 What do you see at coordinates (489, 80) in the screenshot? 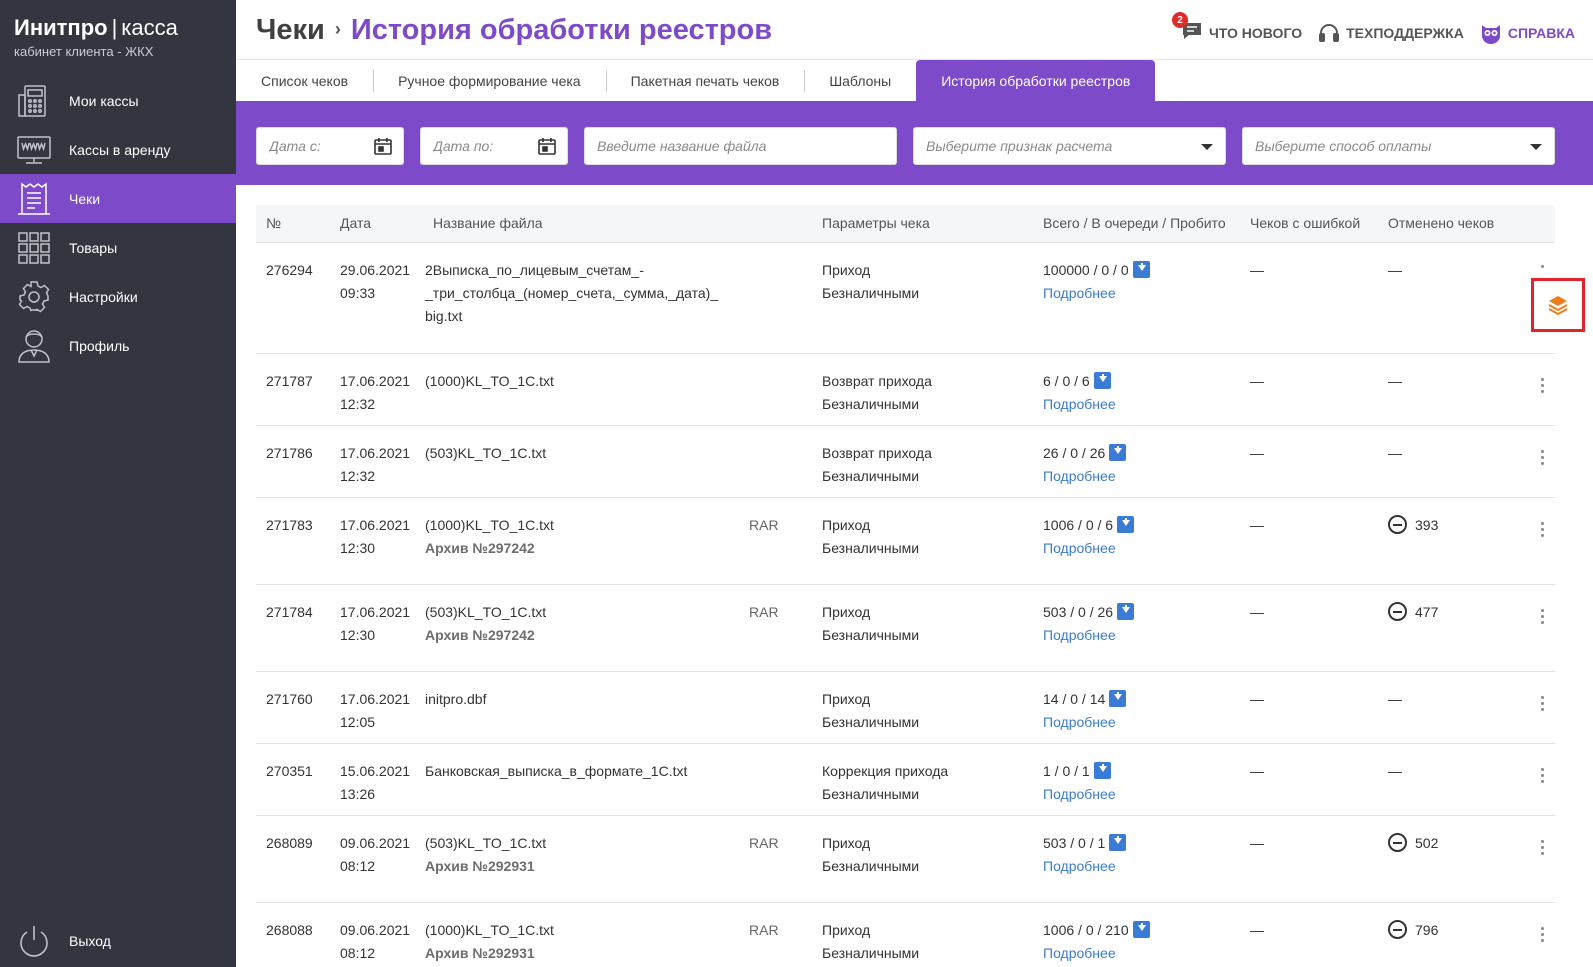
I see `tab-manual-receipt: Ручное формирование чека` at bounding box center [489, 80].